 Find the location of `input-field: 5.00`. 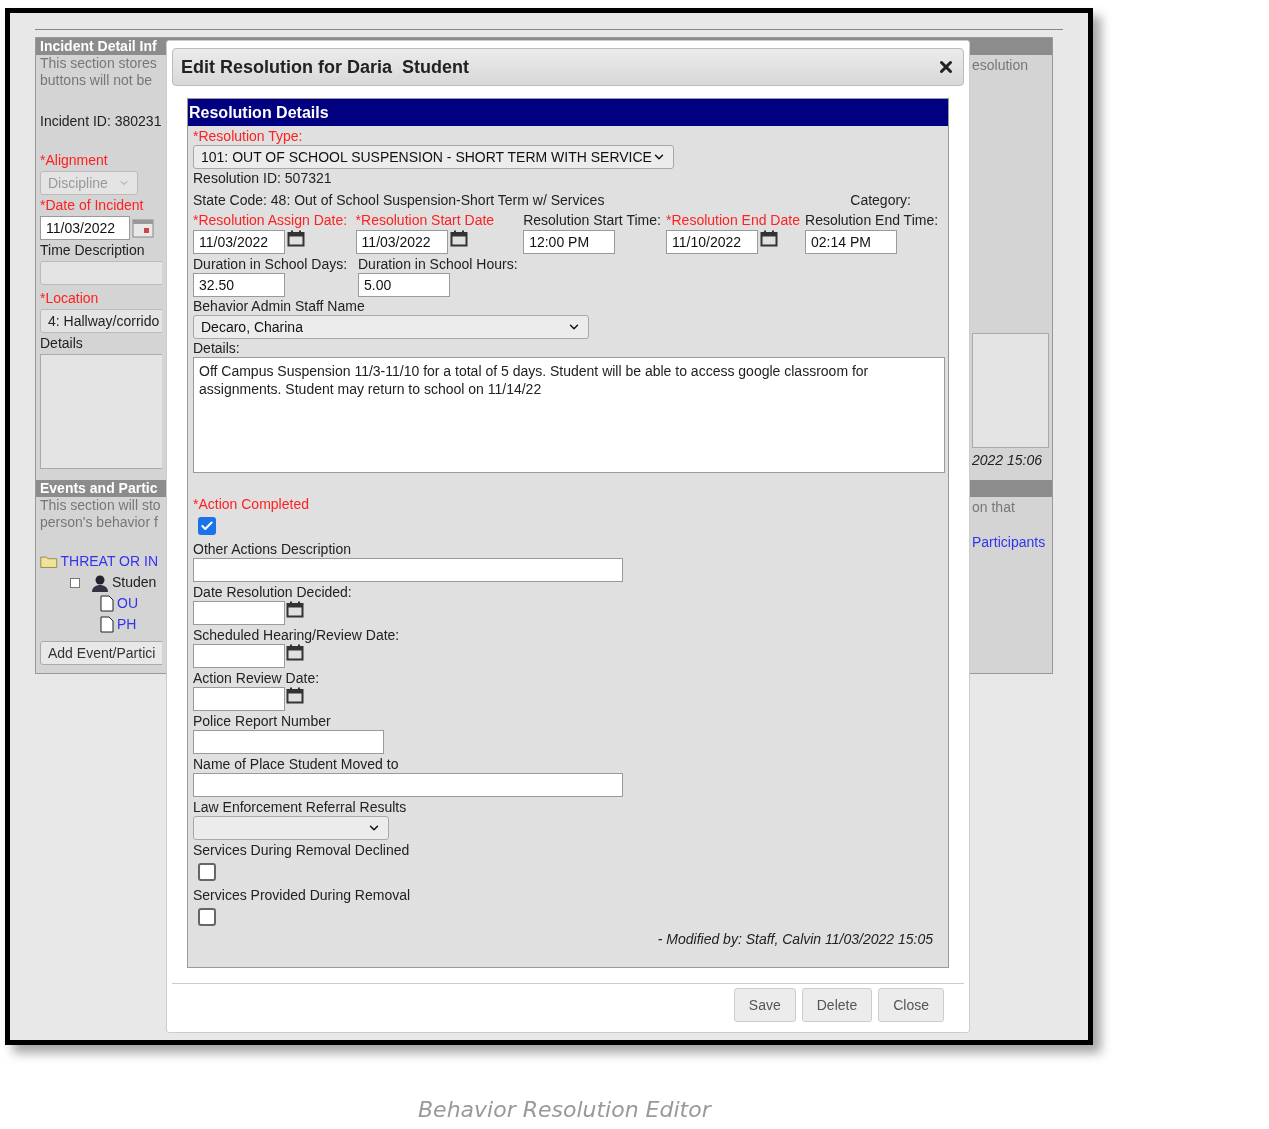

input-field: 5.00 is located at coordinates (404, 285).